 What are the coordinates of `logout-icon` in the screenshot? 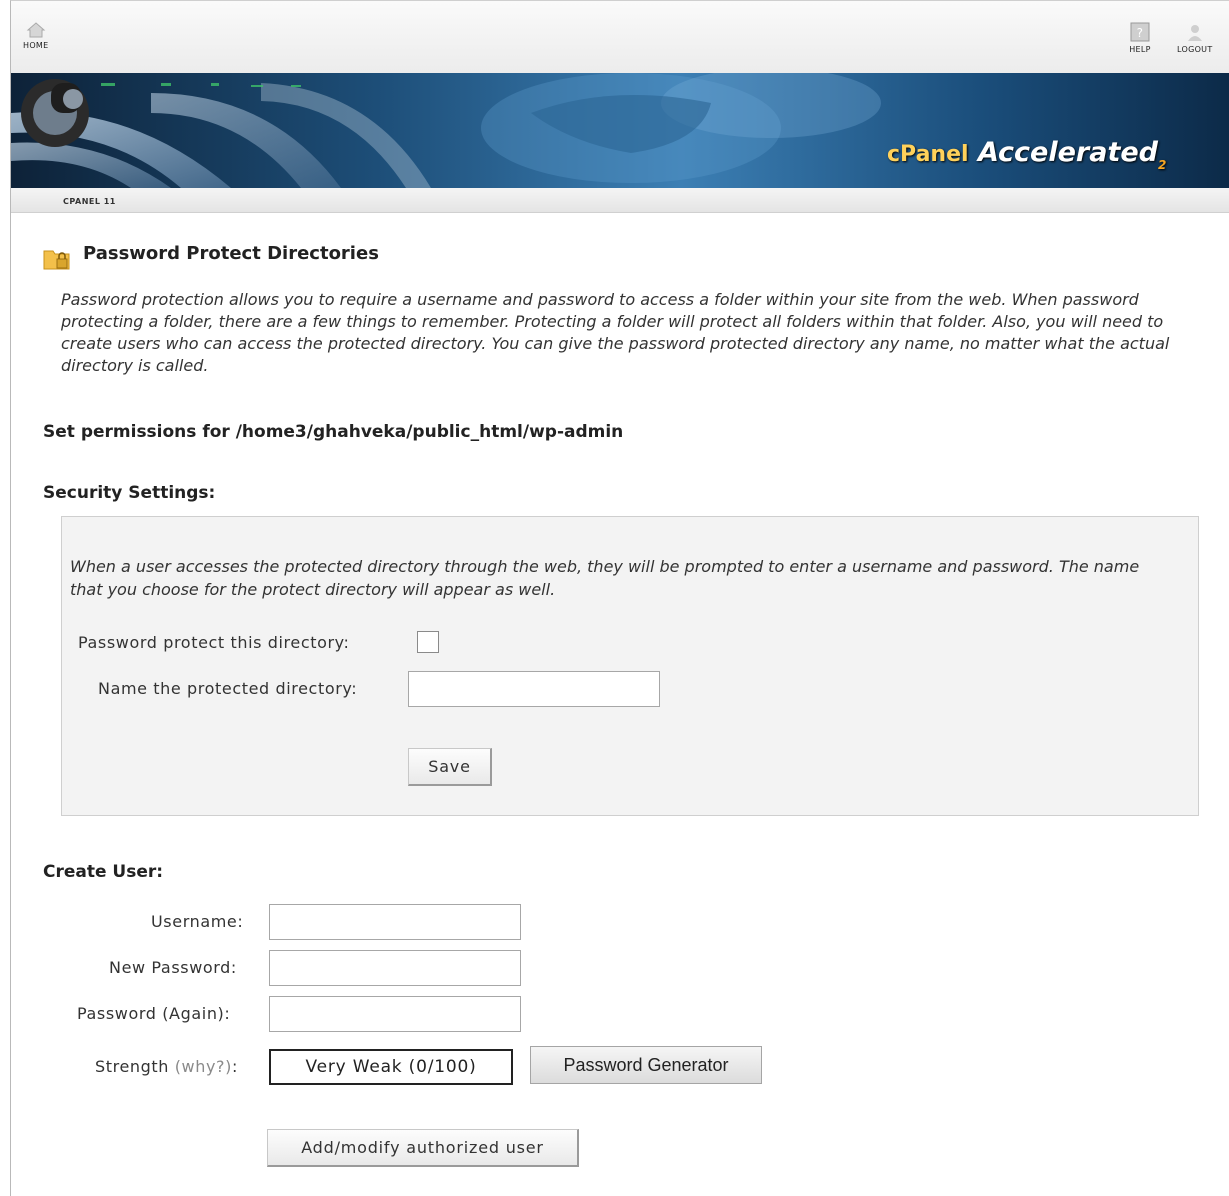 It's located at (1194, 33).